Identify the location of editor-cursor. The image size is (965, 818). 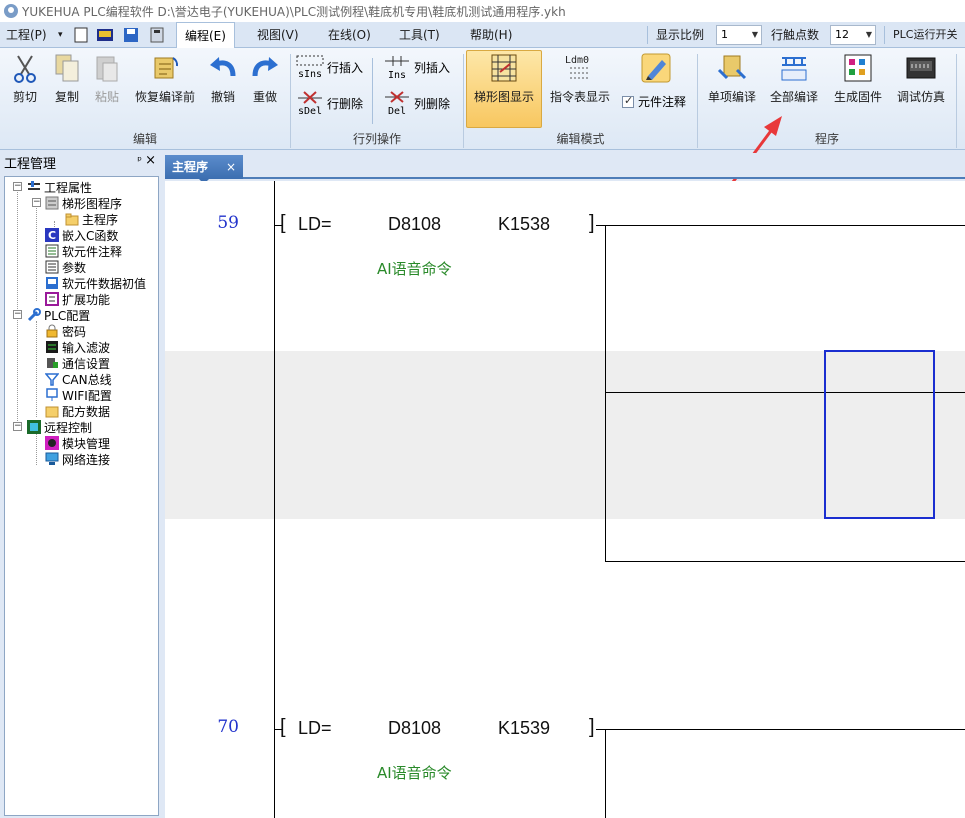
(879, 434).